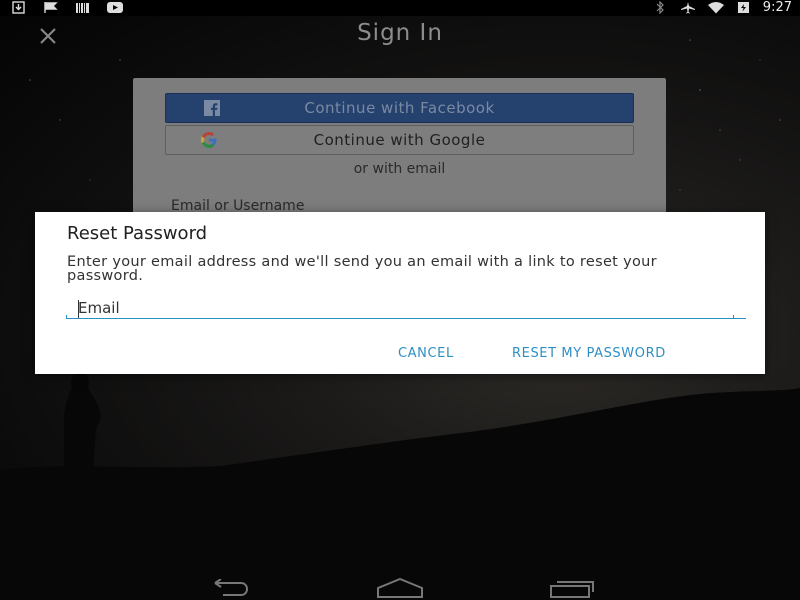 The image size is (800, 600). Describe the element at coordinates (715, 8) in the screenshot. I see `wifi-icon` at that location.